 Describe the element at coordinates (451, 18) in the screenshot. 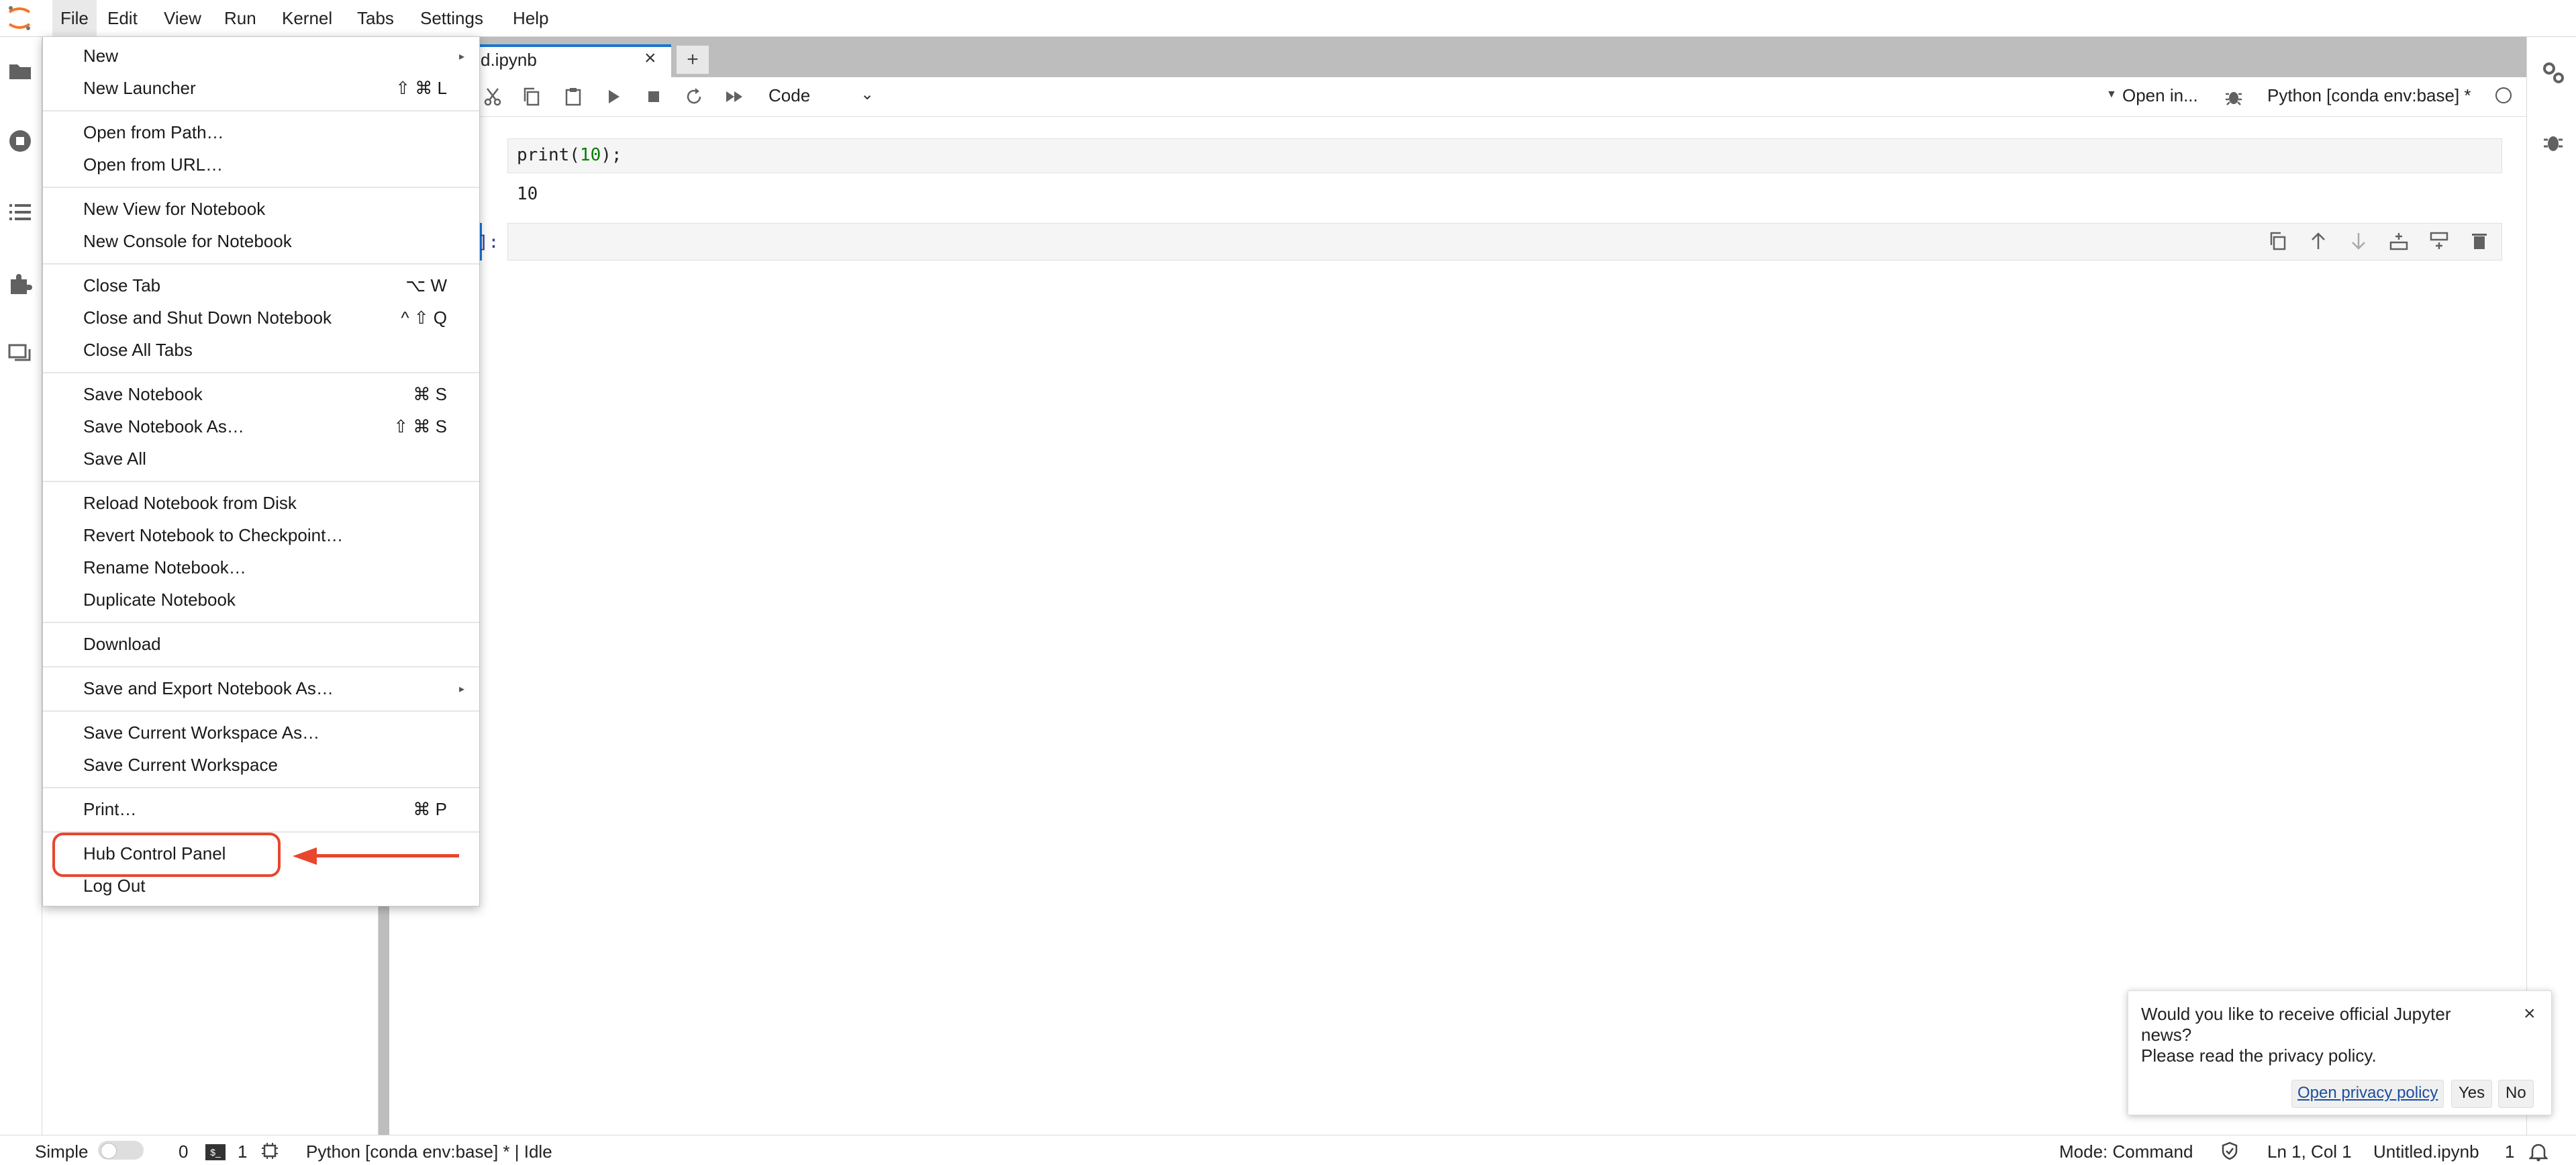

I see `menu-settings: Settings` at that location.